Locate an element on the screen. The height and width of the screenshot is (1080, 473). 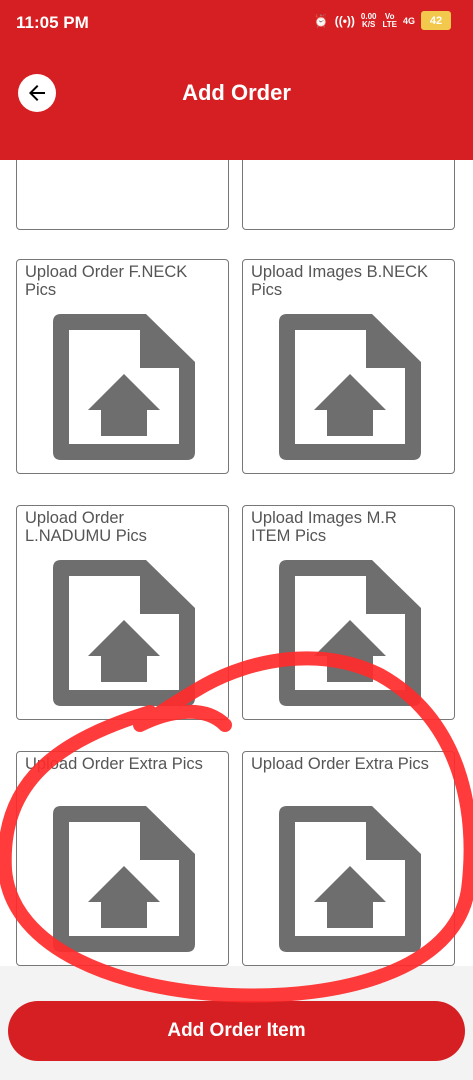
signal-icon: 4G is located at coordinates (408, 20).